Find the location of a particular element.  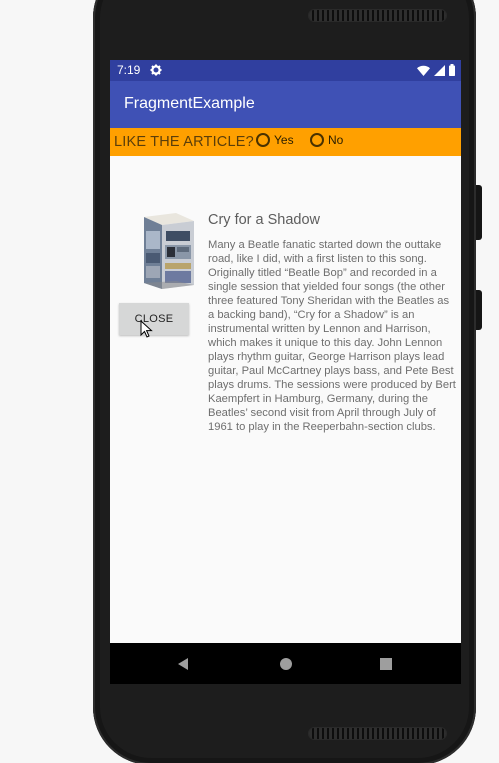

radio-no: No is located at coordinates (326, 140).